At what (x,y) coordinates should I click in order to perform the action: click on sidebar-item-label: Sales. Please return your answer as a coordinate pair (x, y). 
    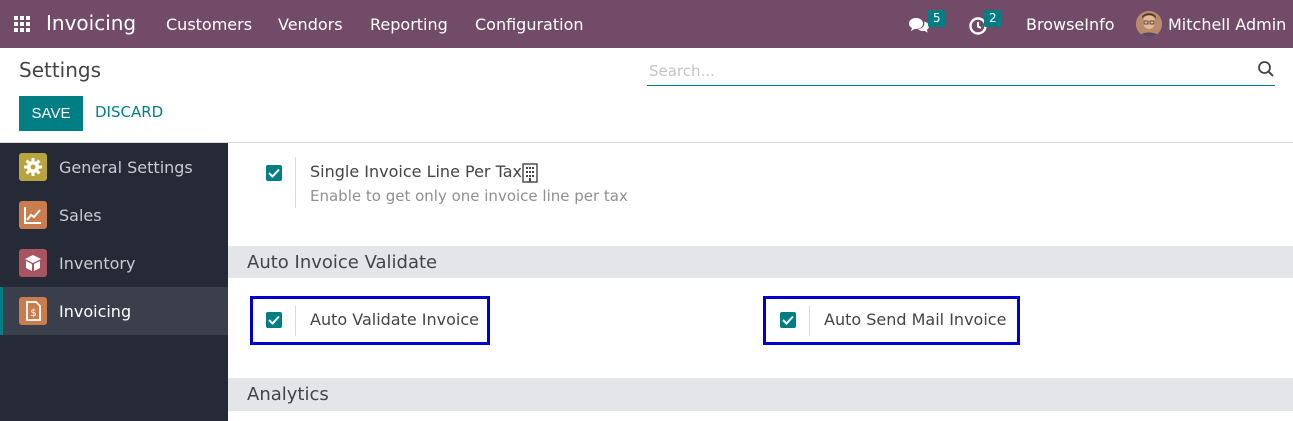
    Looking at the image, I should click on (80, 215).